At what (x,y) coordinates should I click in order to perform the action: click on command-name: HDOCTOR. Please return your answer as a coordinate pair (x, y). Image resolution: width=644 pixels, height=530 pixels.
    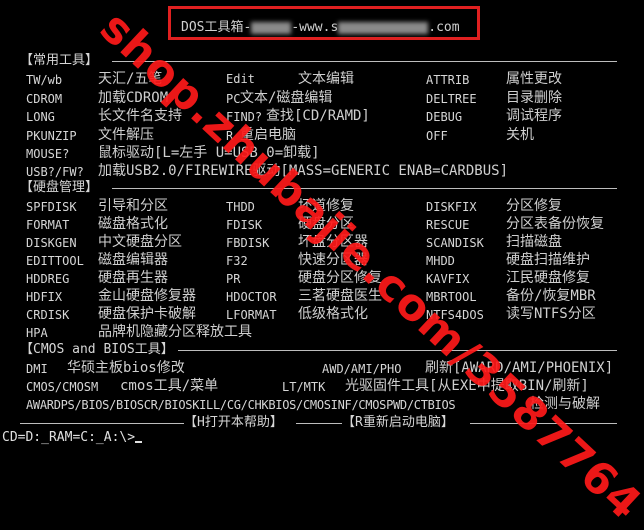
    Looking at the image, I should click on (251, 297).